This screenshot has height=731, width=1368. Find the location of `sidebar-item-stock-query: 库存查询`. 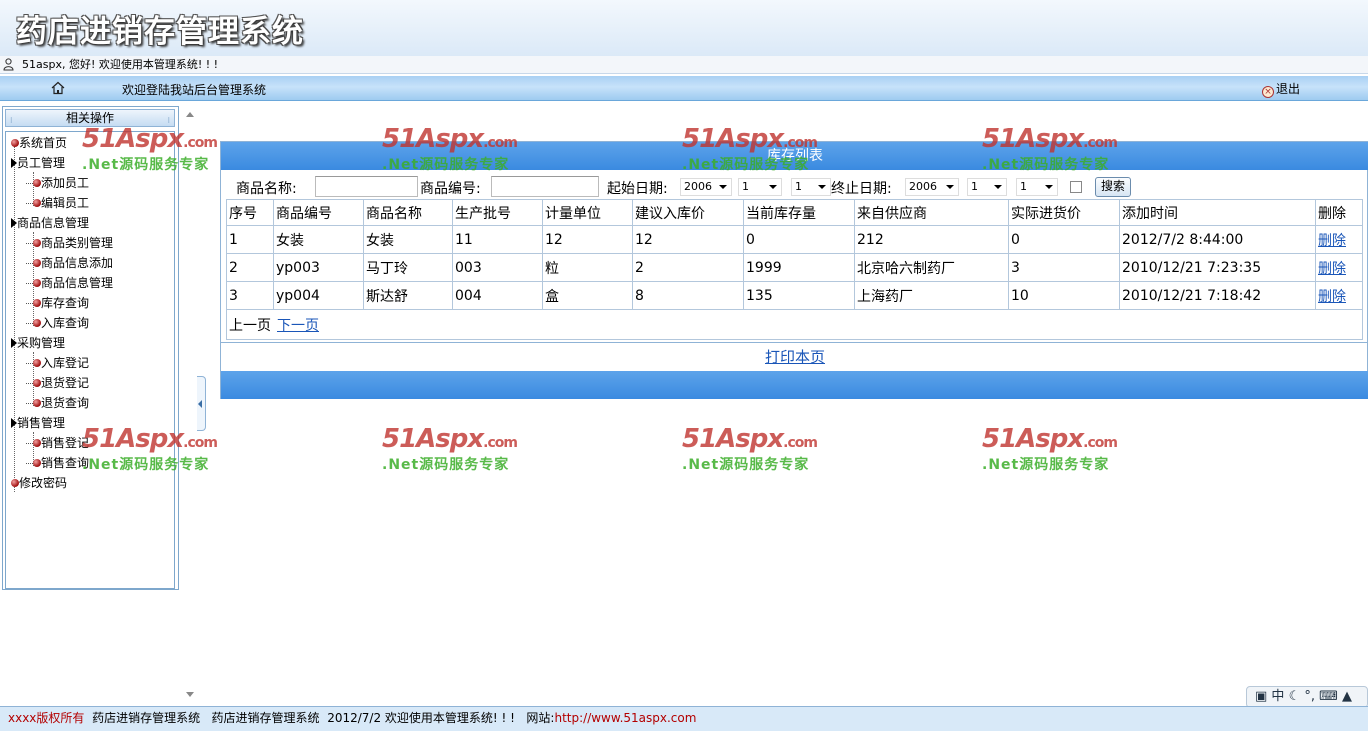

sidebar-item-stock-query: 库存查询 is located at coordinates (57, 303).